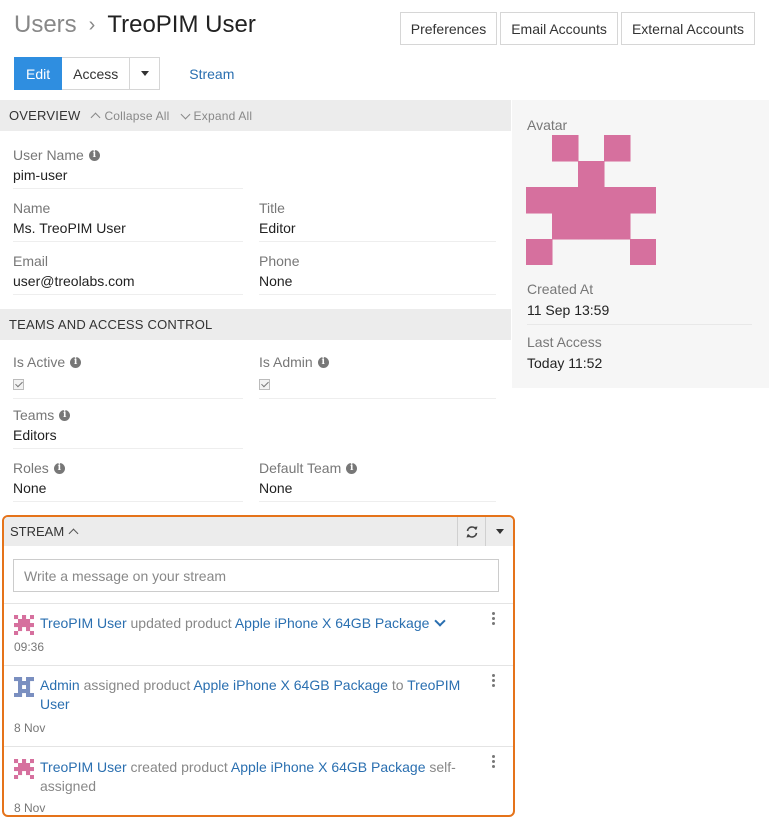  What do you see at coordinates (377, 284) in the screenshot?
I see `phone-value: None` at bounding box center [377, 284].